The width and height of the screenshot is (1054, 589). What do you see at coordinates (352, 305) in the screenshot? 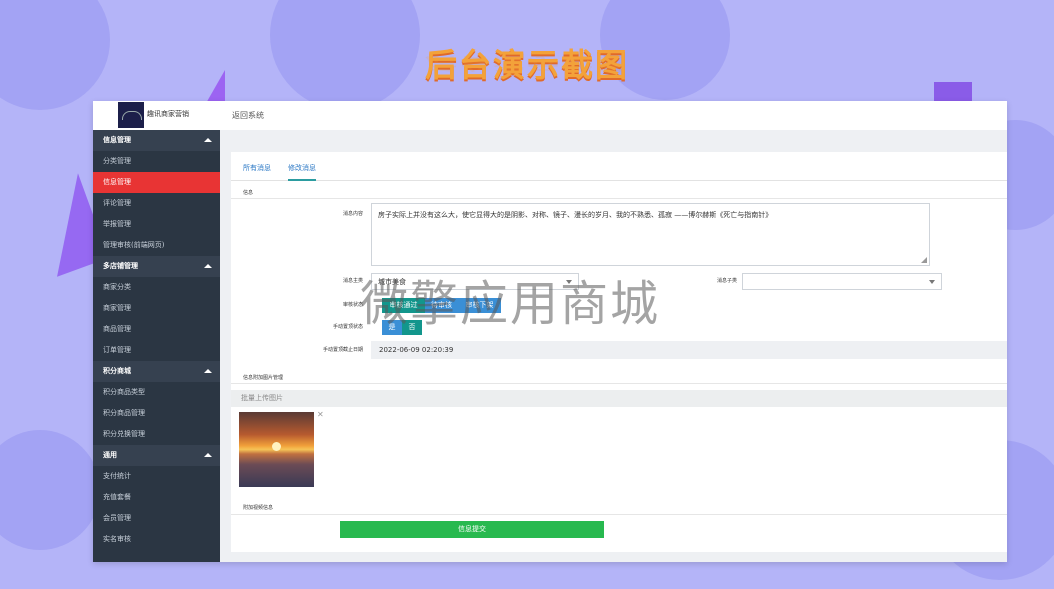
I see `review-status-label: 审核状态` at bounding box center [352, 305].